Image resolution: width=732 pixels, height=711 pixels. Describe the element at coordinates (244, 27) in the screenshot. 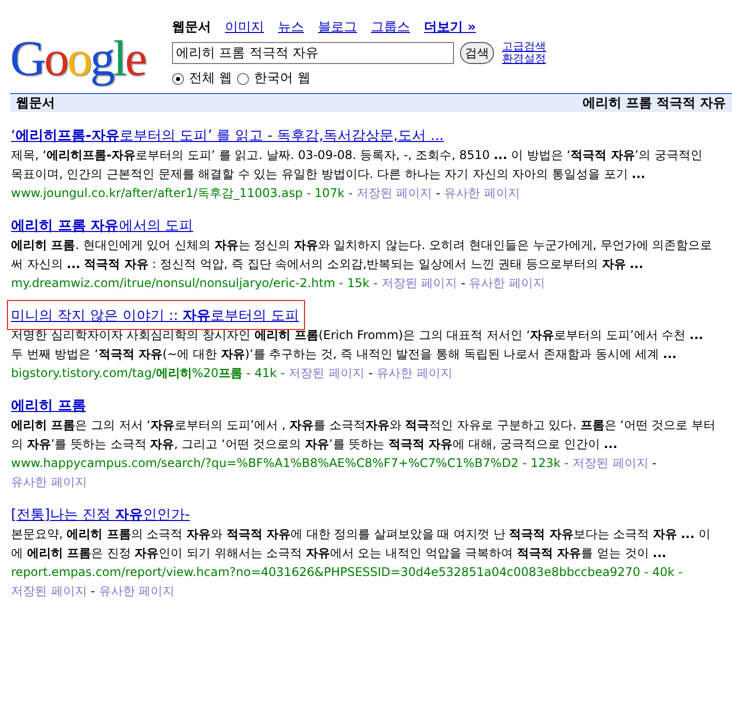

I see `nav-tab: 이미지` at that location.